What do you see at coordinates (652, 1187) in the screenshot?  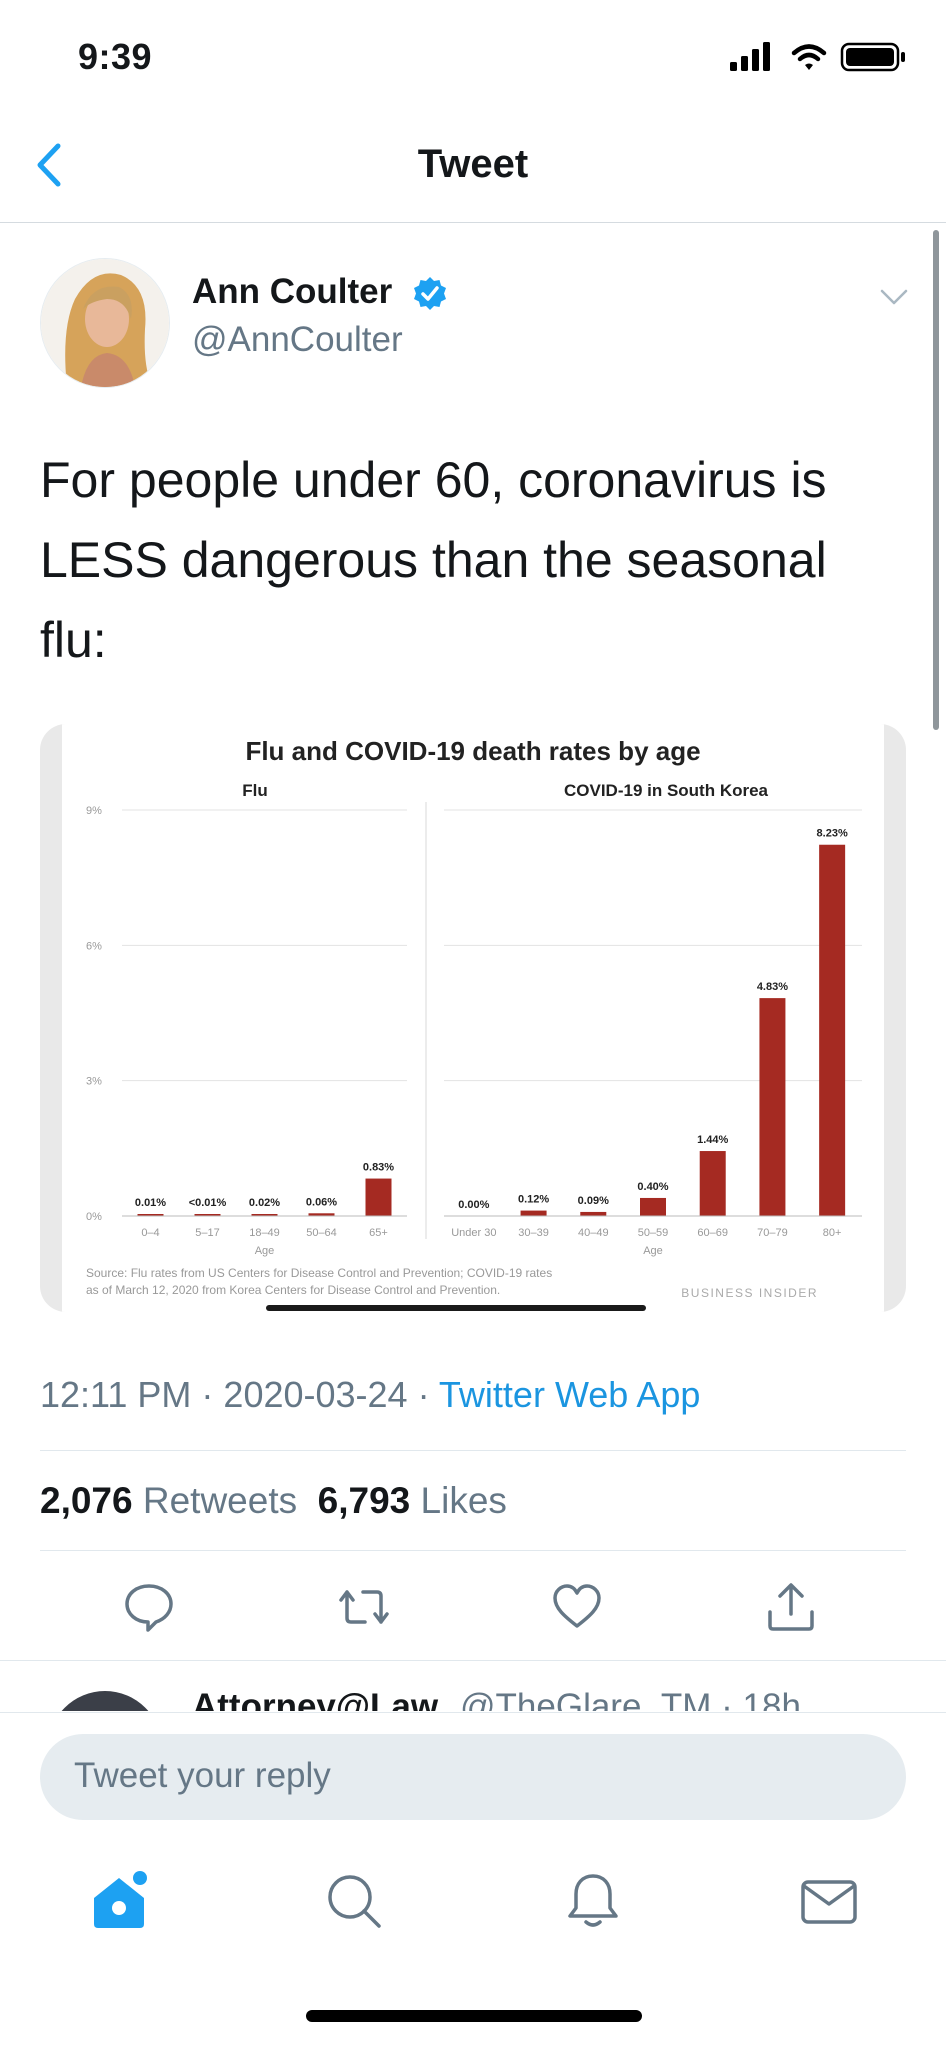 I see `bar-value-label: 0.40%` at bounding box center [652, 1187].